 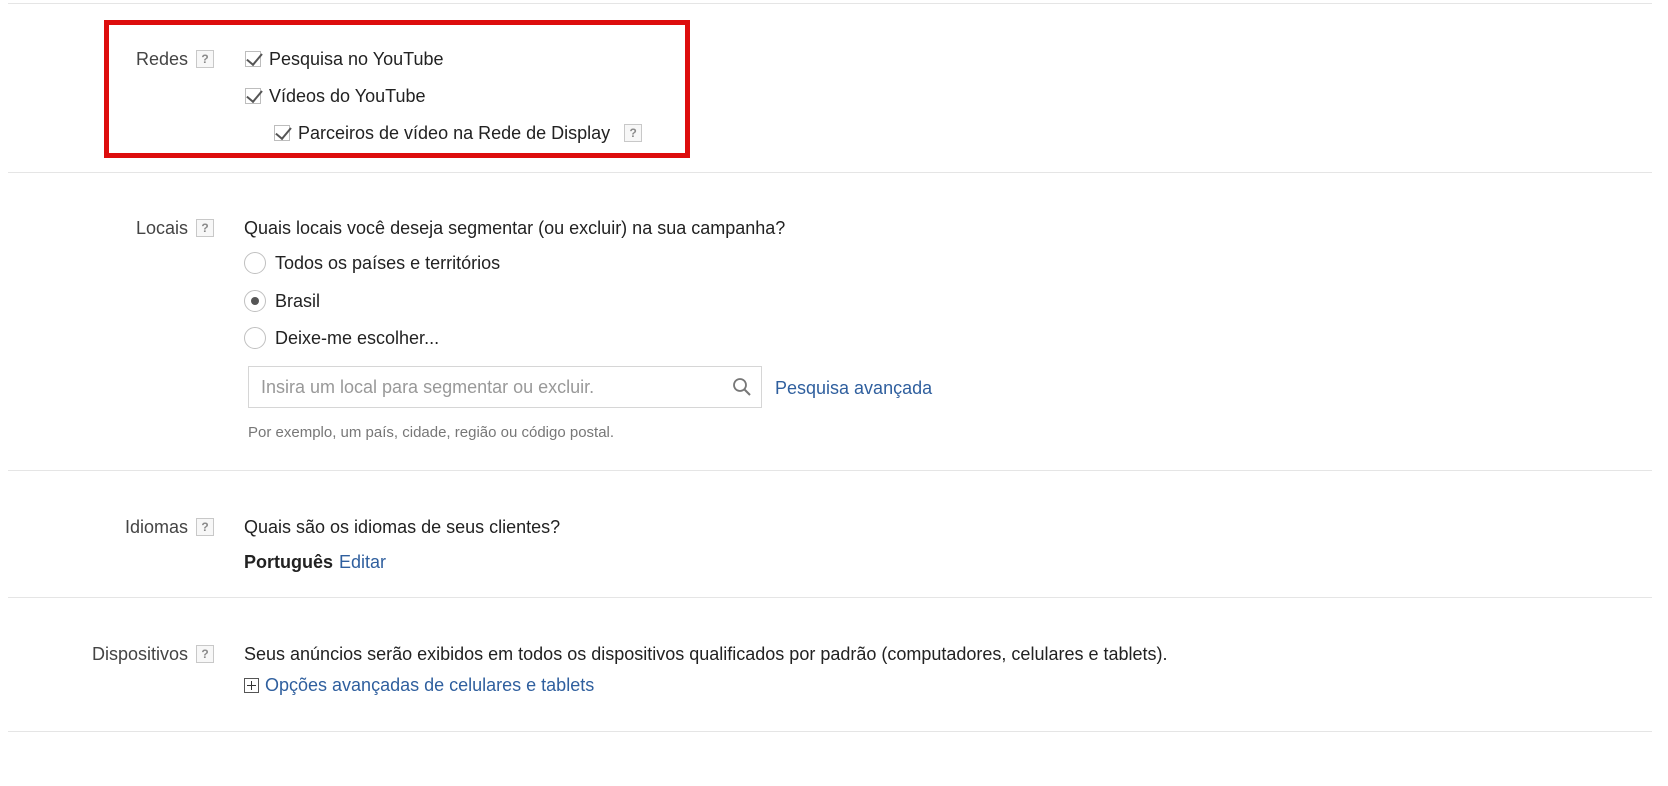 What do you see at coordinates (255, 301) in the screenshot?
I see `radio-selected-icon` at bounding box center [255, 301].